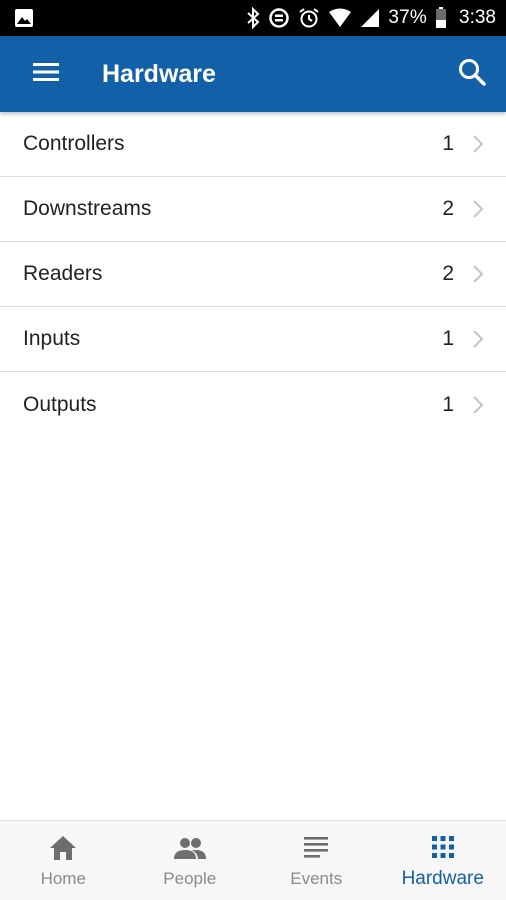 This screenshot has width=506, height=900. I want to click on menu-button, so click(46, 74).